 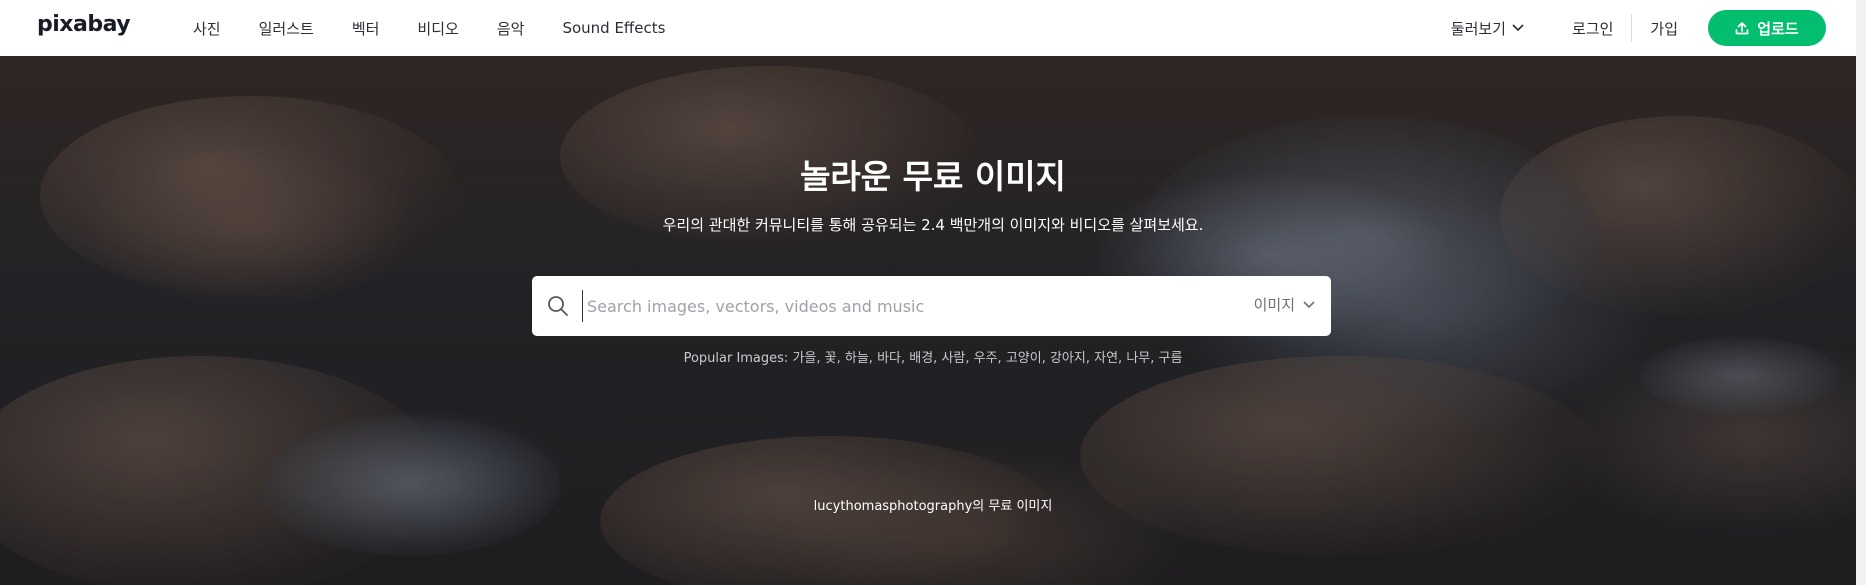 What do you see at coordinates (1138, 358) in the screenshot?
I see `popular-tag: 나무` at bounding box center [1138, 358].